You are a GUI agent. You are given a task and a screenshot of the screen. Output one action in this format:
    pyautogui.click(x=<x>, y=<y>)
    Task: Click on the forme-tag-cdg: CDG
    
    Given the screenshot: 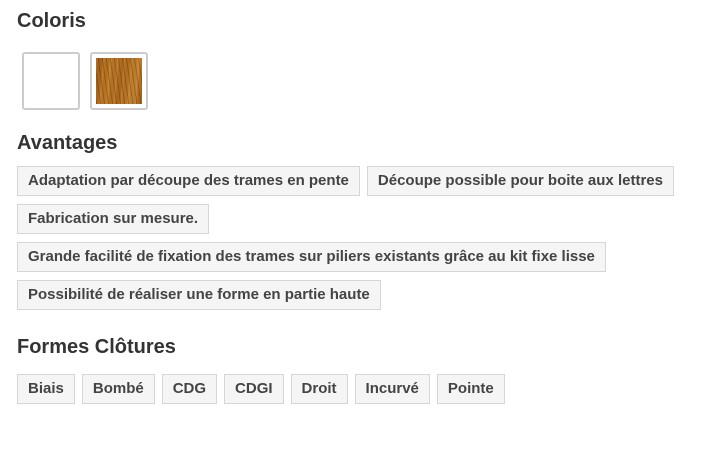 What is the action you would take?
    pyautogui.click(x=189, y=389)
    